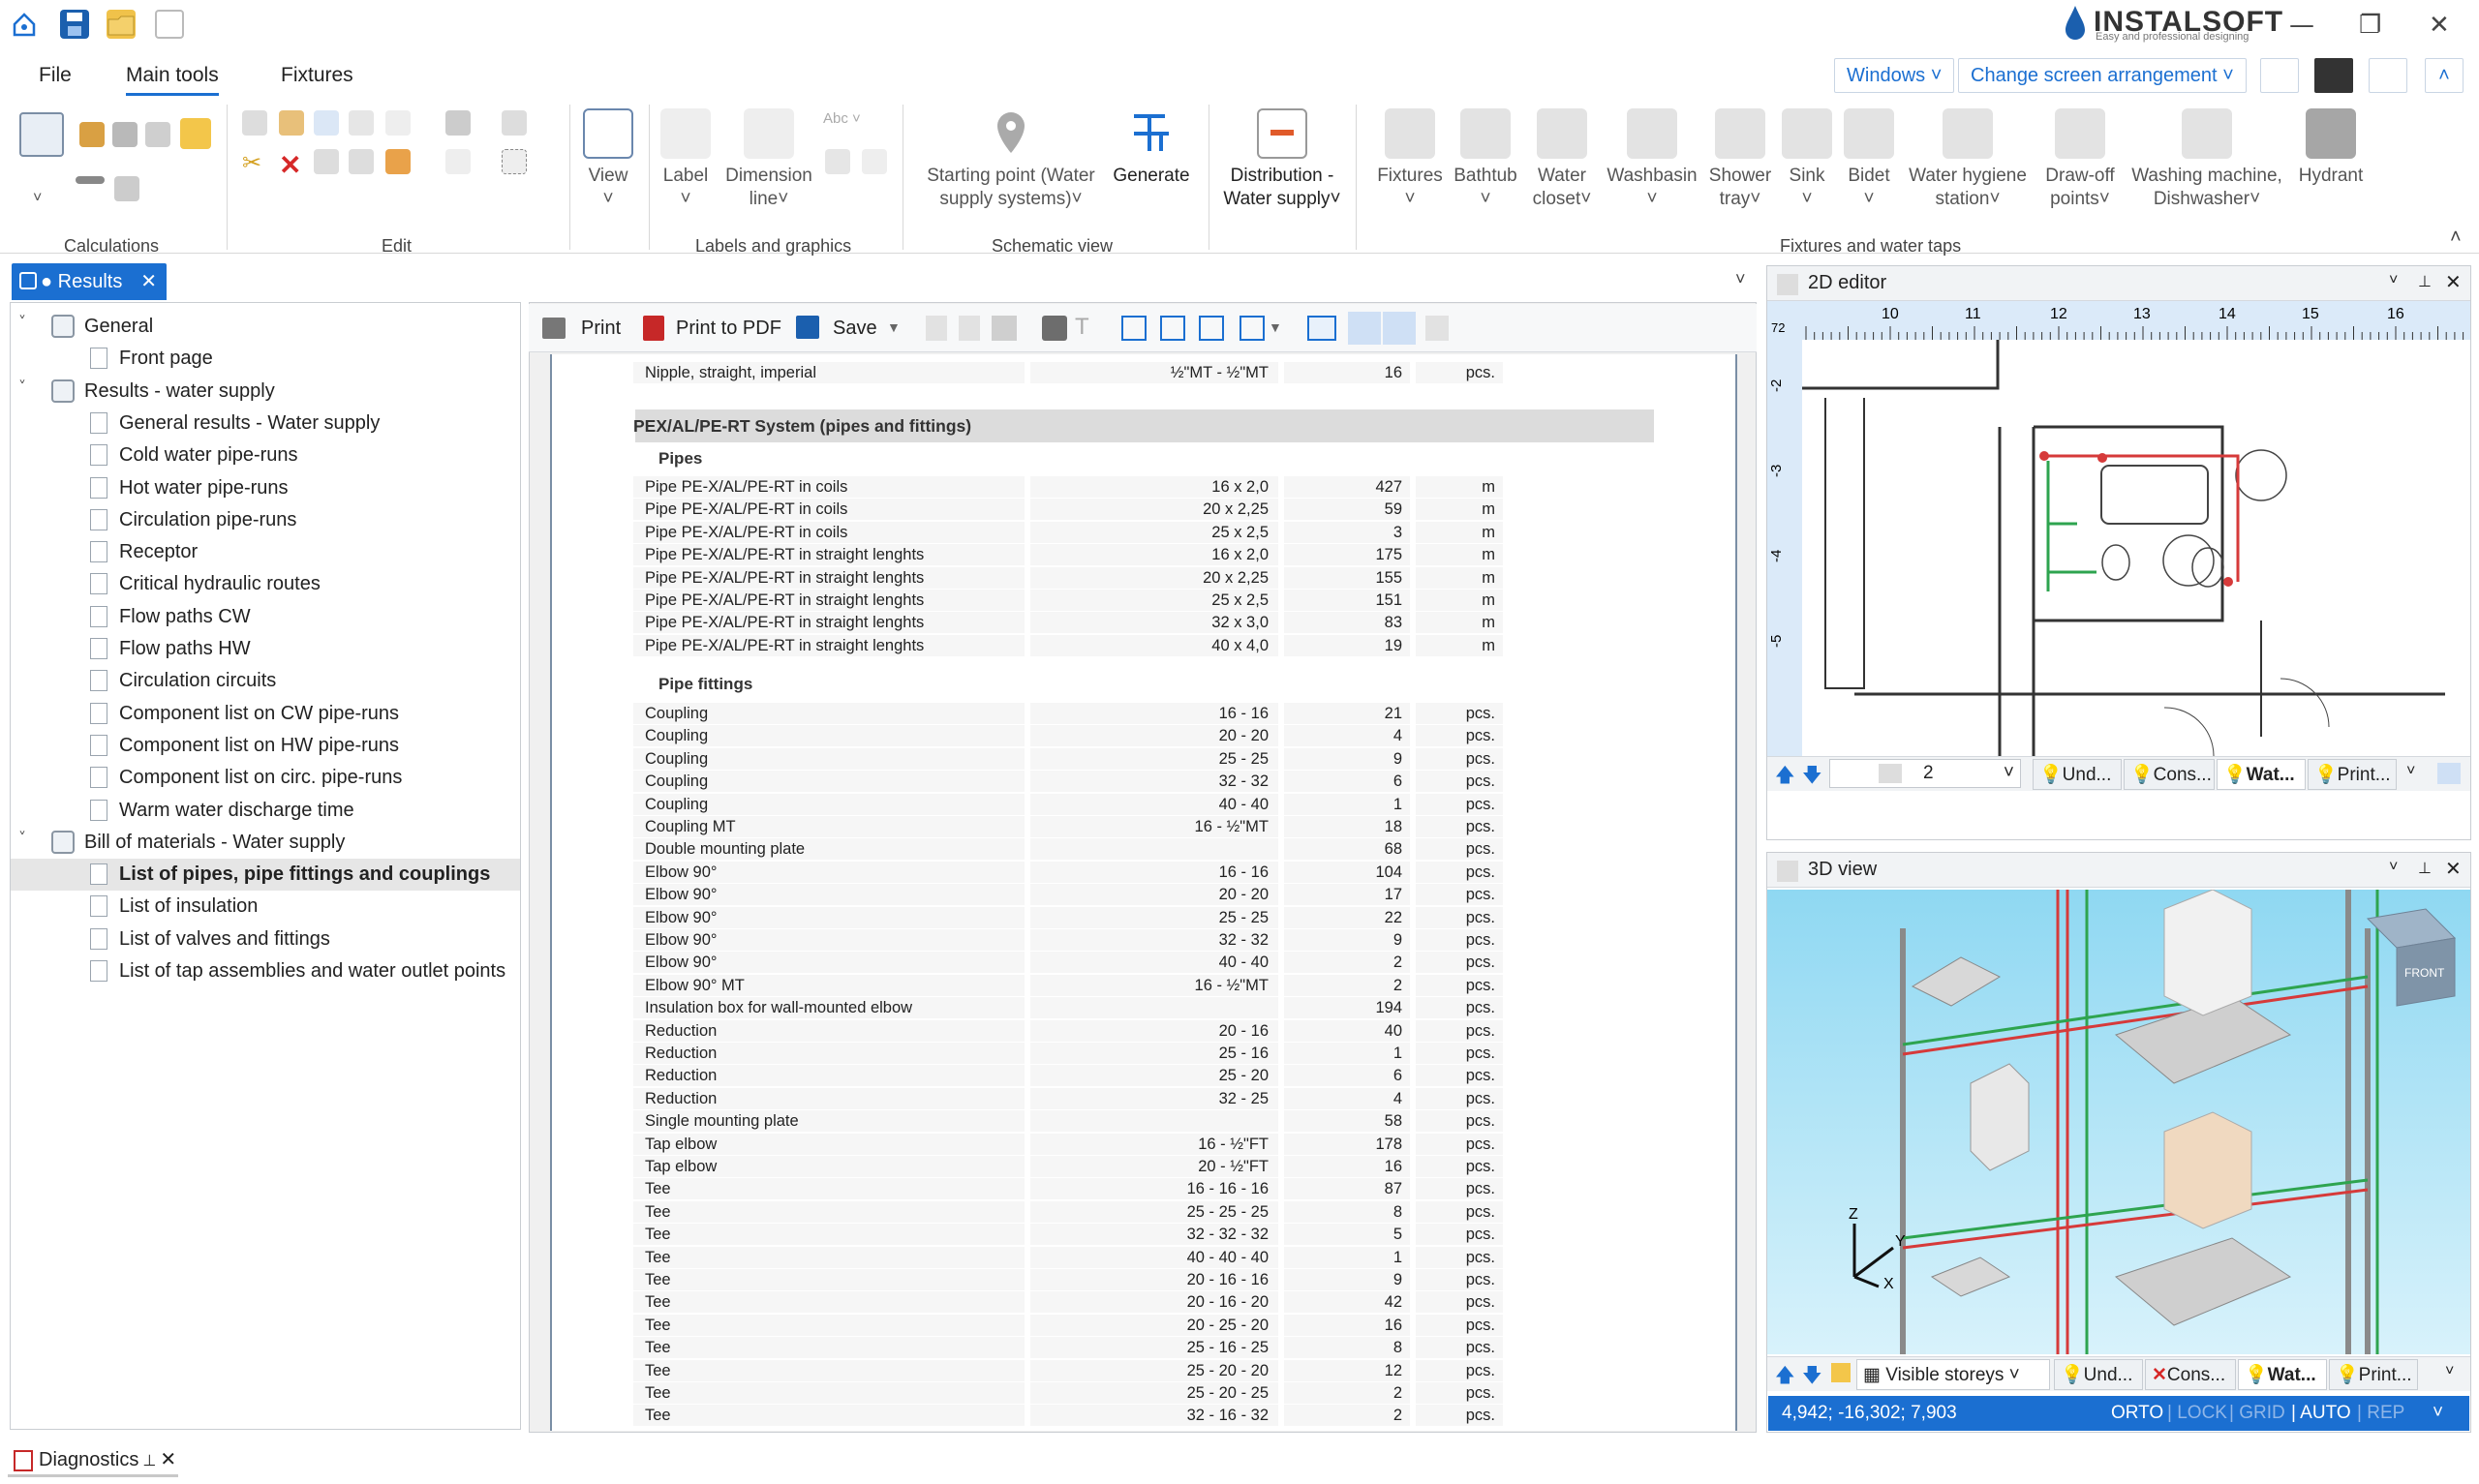  Describe the element at coordinates (1151, 148) in the screenshot. I see `generate-button: Generate` at that location.